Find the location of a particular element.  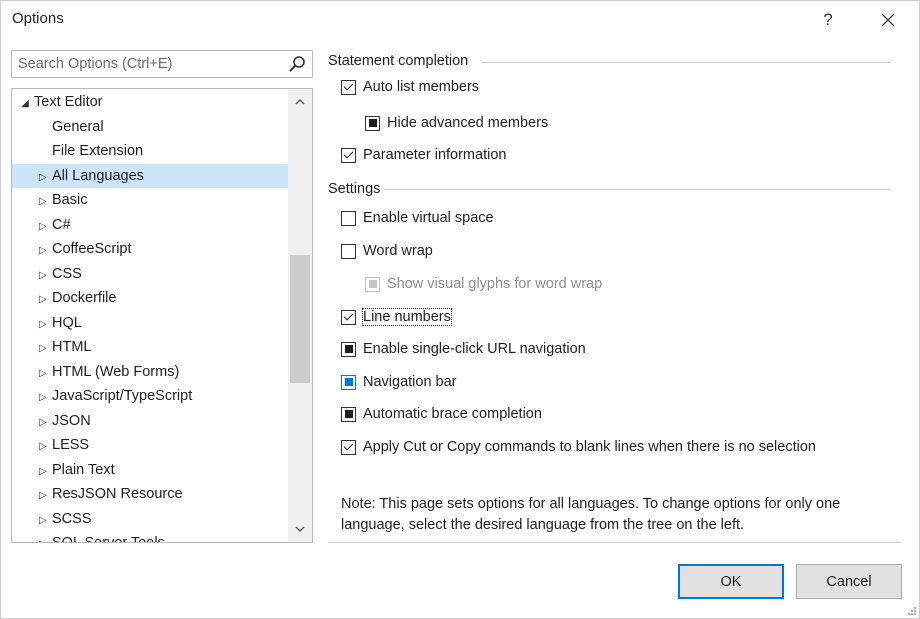

tree-scrollbar is located at coordinates (300, 315).